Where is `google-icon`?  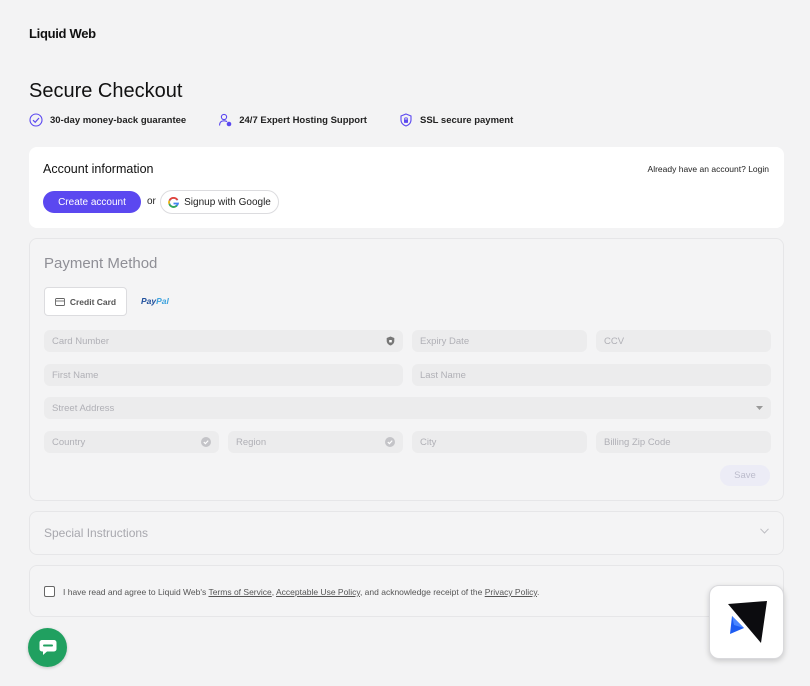
google-icon is located at coordinates (174, 202).